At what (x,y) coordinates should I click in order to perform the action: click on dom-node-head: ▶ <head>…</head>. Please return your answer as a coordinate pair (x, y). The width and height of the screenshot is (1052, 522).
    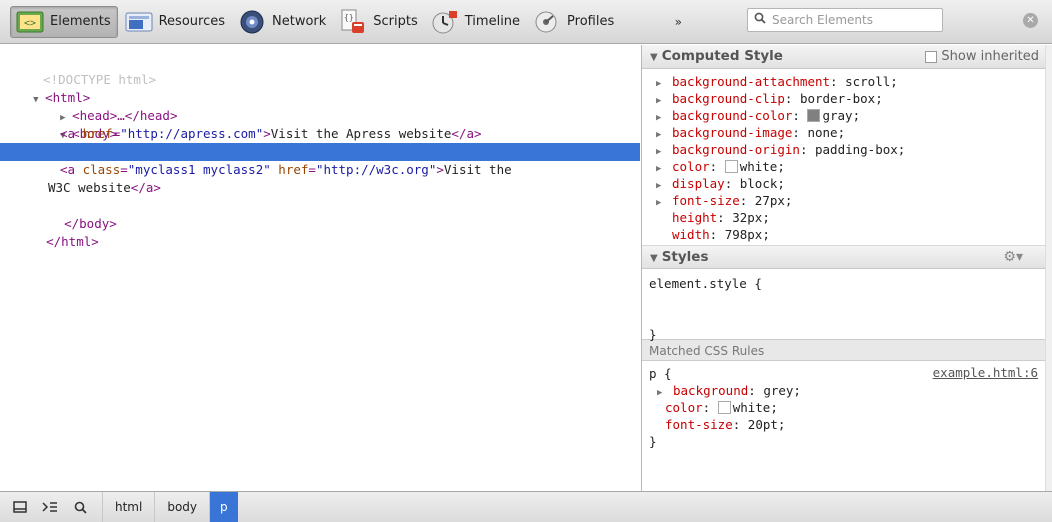
    Looking at the image, I should click on (320, 106).